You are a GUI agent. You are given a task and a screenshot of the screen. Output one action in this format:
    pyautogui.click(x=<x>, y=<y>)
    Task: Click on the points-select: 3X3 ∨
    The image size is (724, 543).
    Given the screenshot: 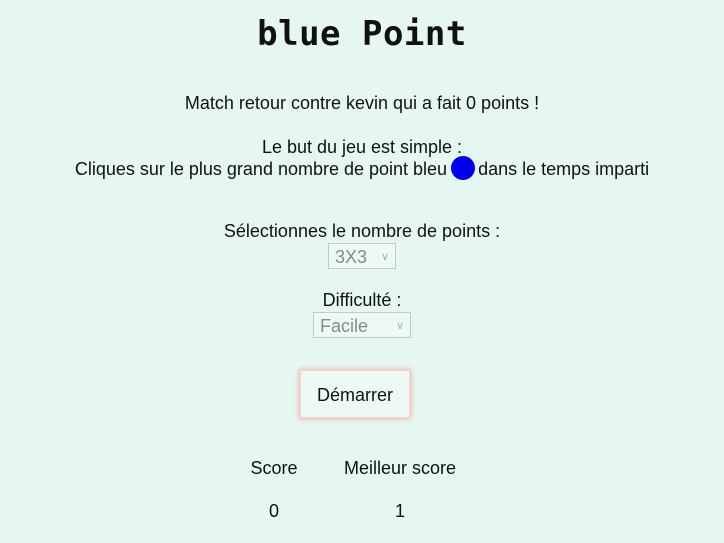 What is the action you would take?
    pyautogui.click(x=362, y=256)
    